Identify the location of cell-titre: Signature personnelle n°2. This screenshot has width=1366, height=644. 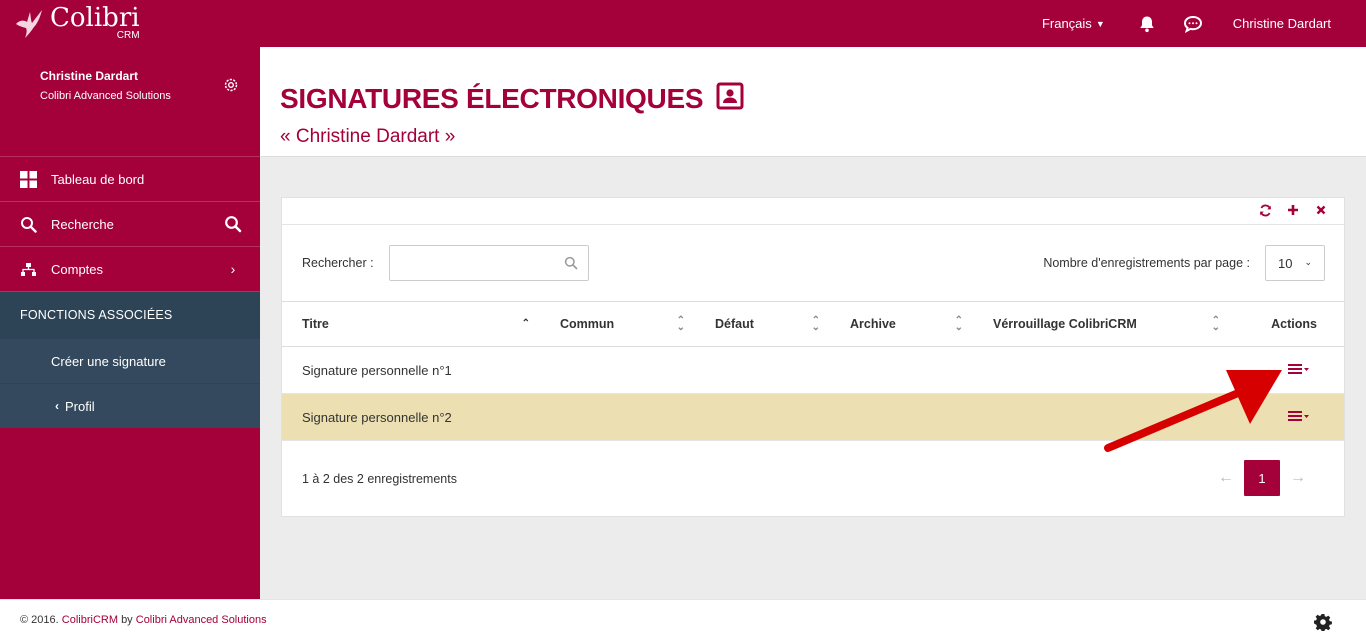
(411, 417).